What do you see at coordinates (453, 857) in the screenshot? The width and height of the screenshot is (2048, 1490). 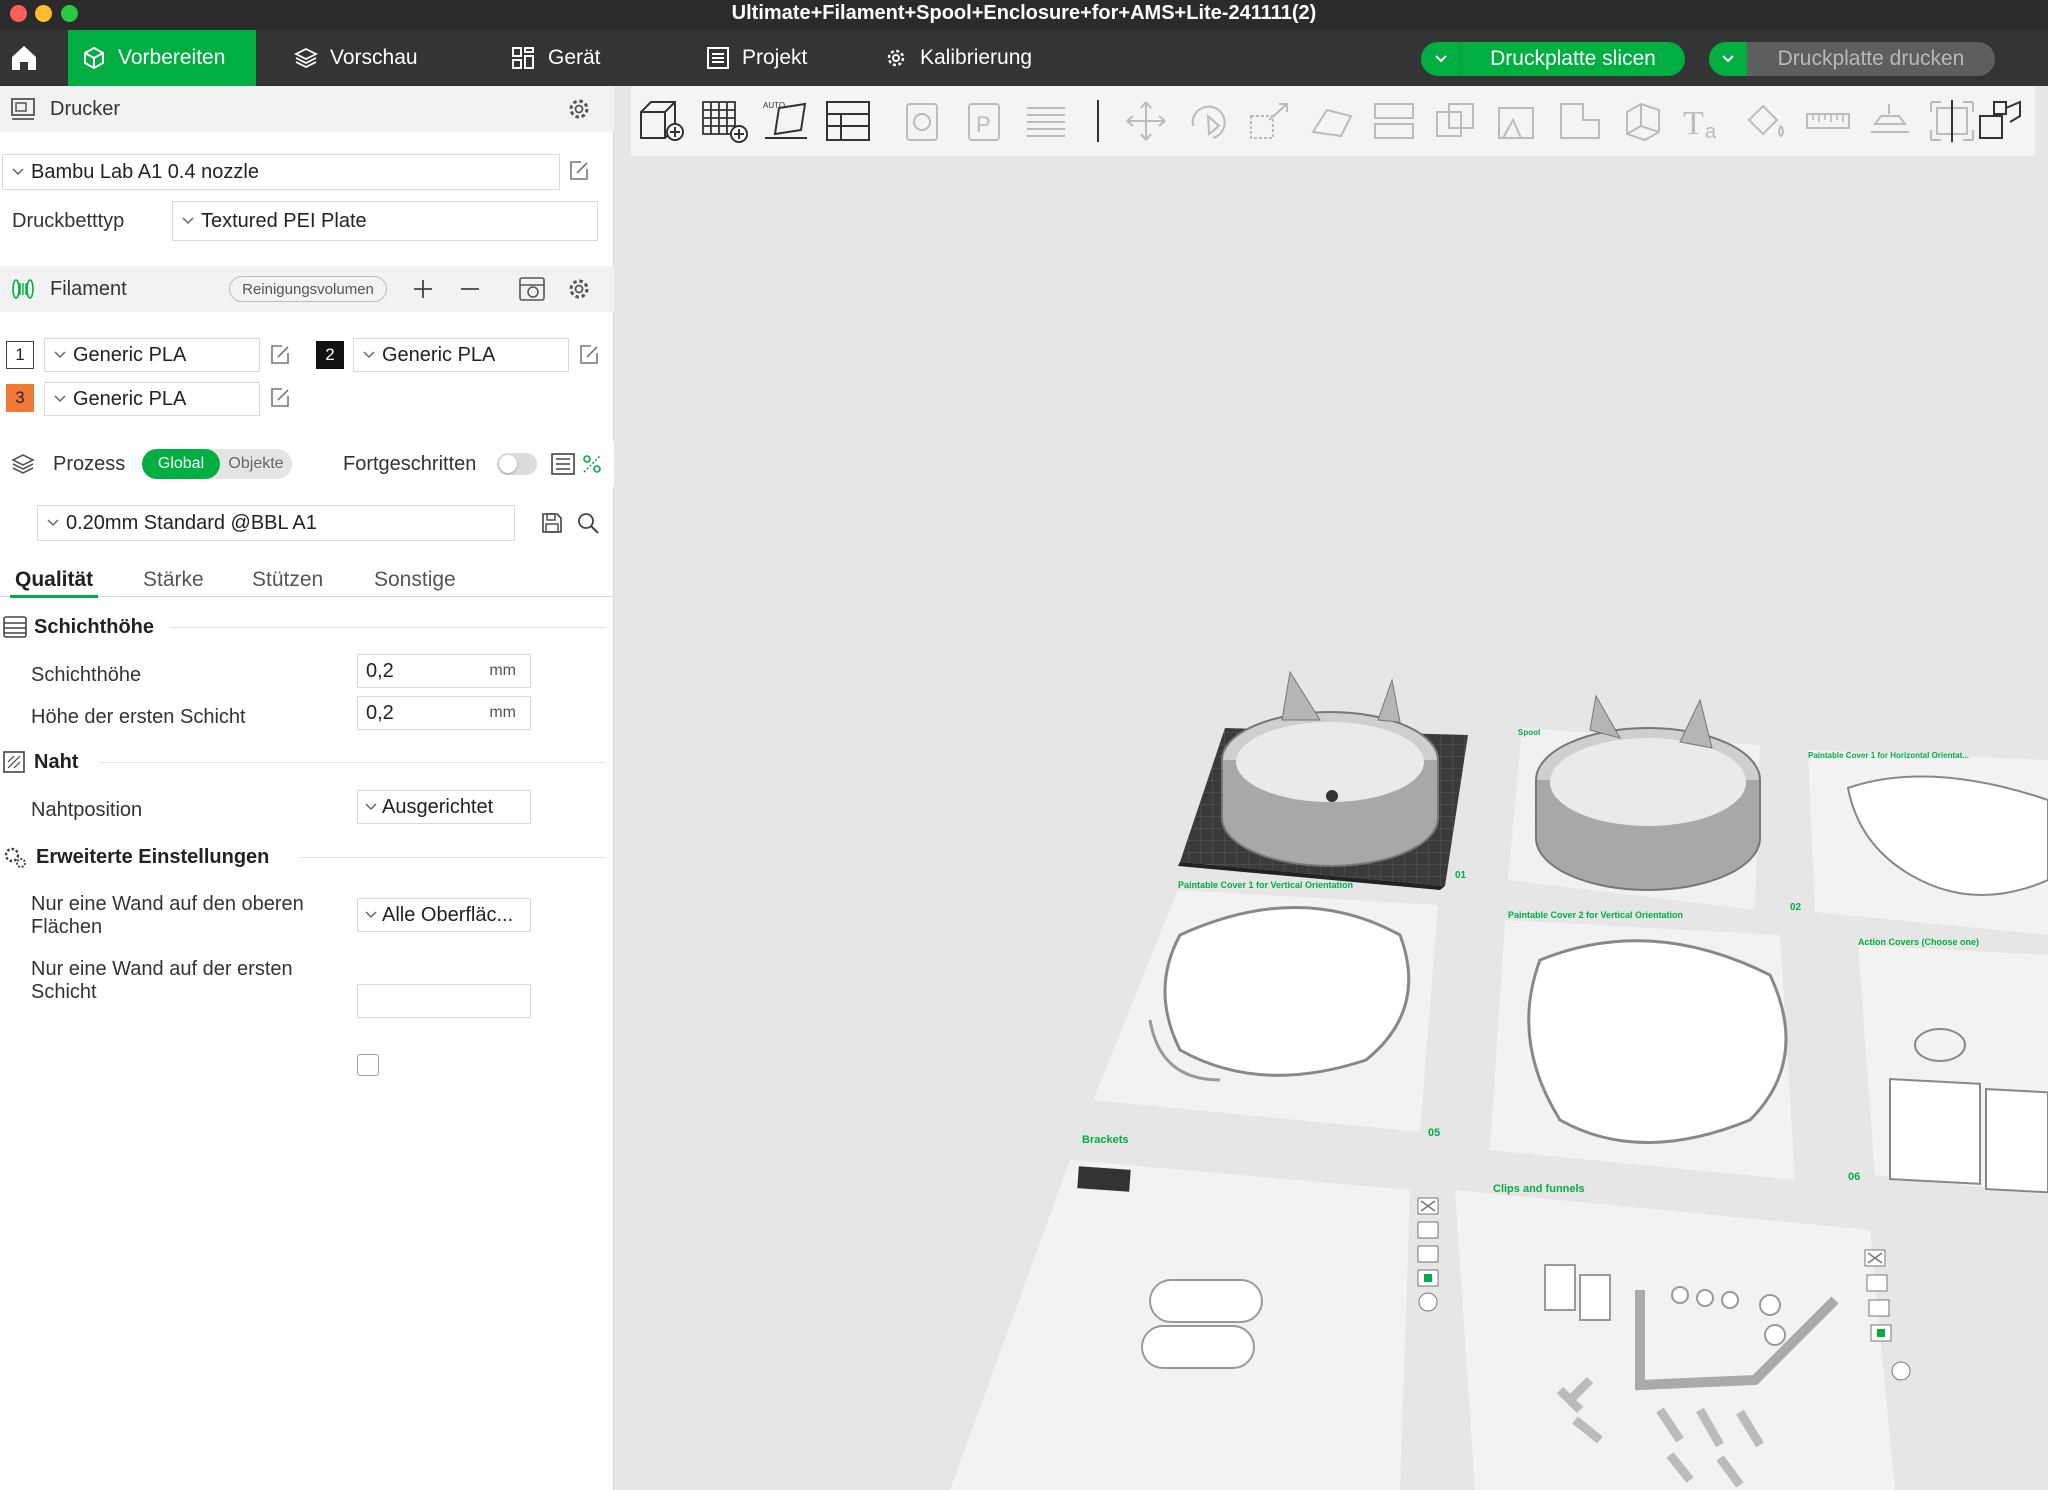 I see `group-divider` at bounding box center [453, 857].